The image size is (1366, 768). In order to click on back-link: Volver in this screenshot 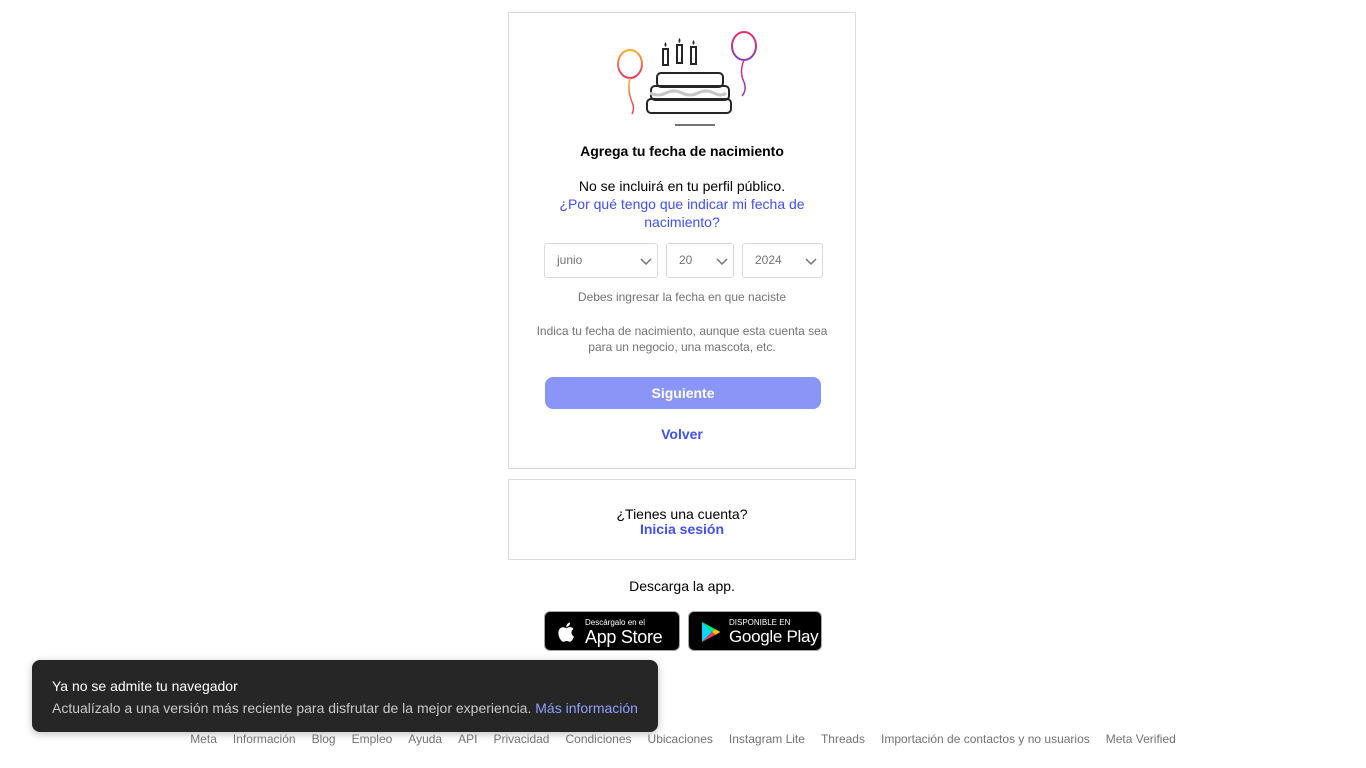, I will do `click(682, 434)`.